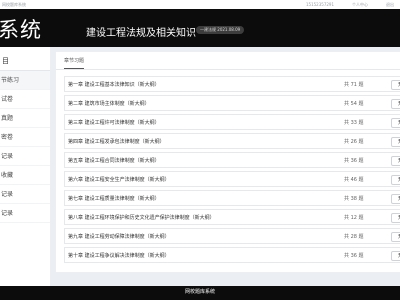 The height and width of the screenshot is (300, 400). Describe the element at coordinates (25, 175) in the screenshot. I see `sidebar-item-favorites: 收藏` at that location.